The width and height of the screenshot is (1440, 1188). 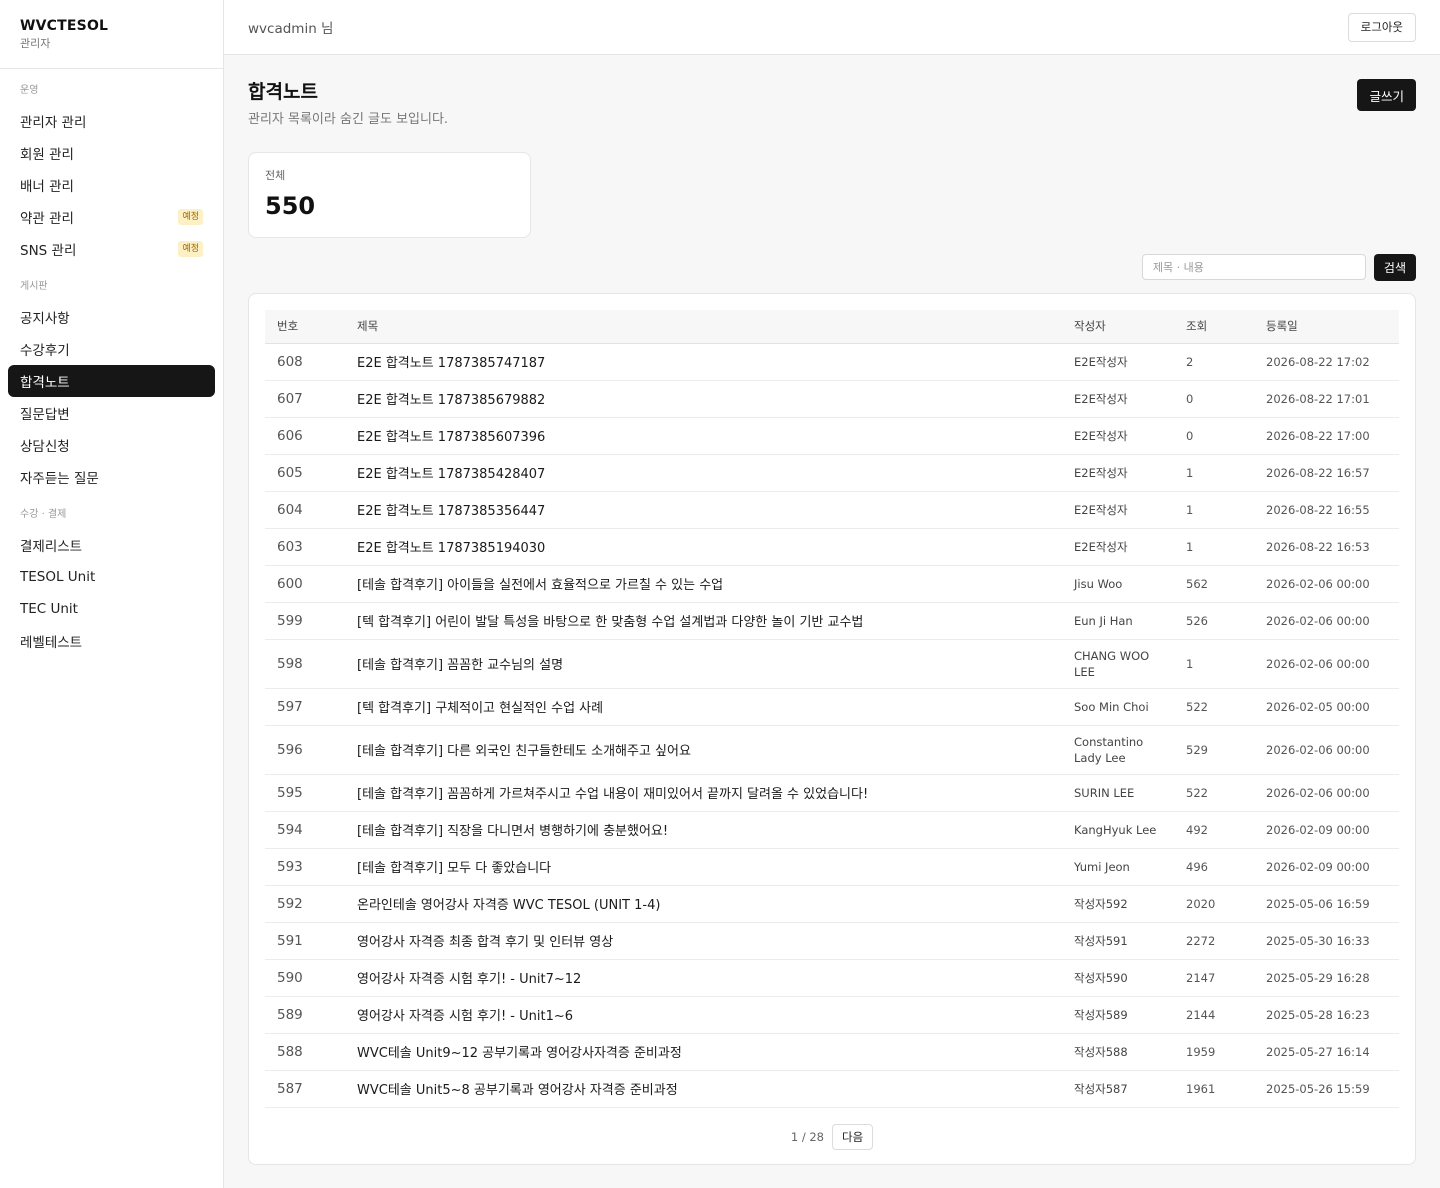 I want to click on status-badge: 예정, so click(x=190, y=217).